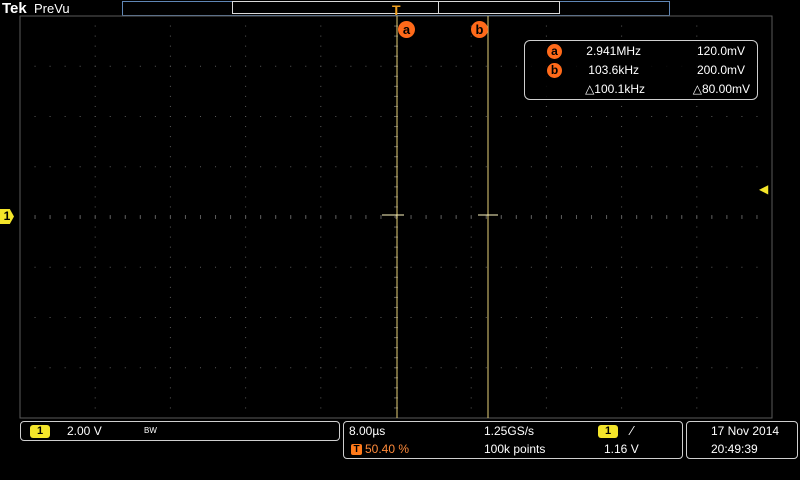 The width and height of the screenshot is (800, 480). I want to click on trigger-position-icon: T, so click(356, 449).